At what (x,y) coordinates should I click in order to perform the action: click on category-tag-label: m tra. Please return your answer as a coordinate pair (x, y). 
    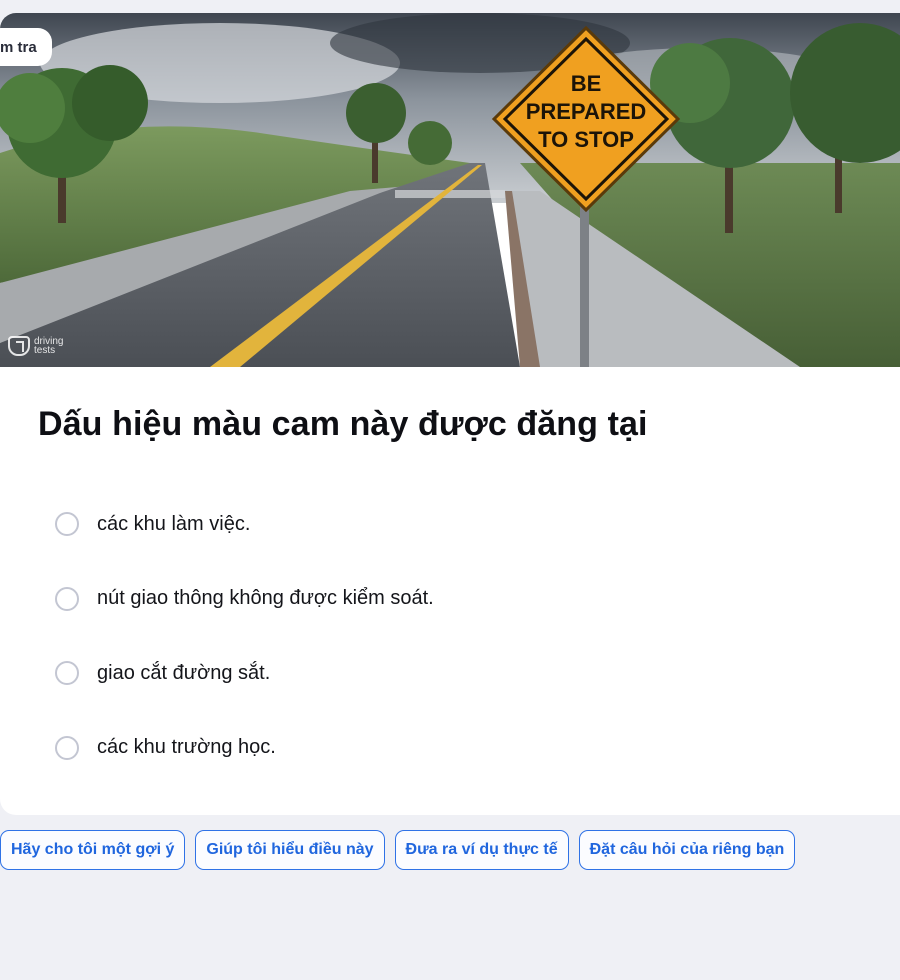
    Looking at the image, I should click on (18, 47).